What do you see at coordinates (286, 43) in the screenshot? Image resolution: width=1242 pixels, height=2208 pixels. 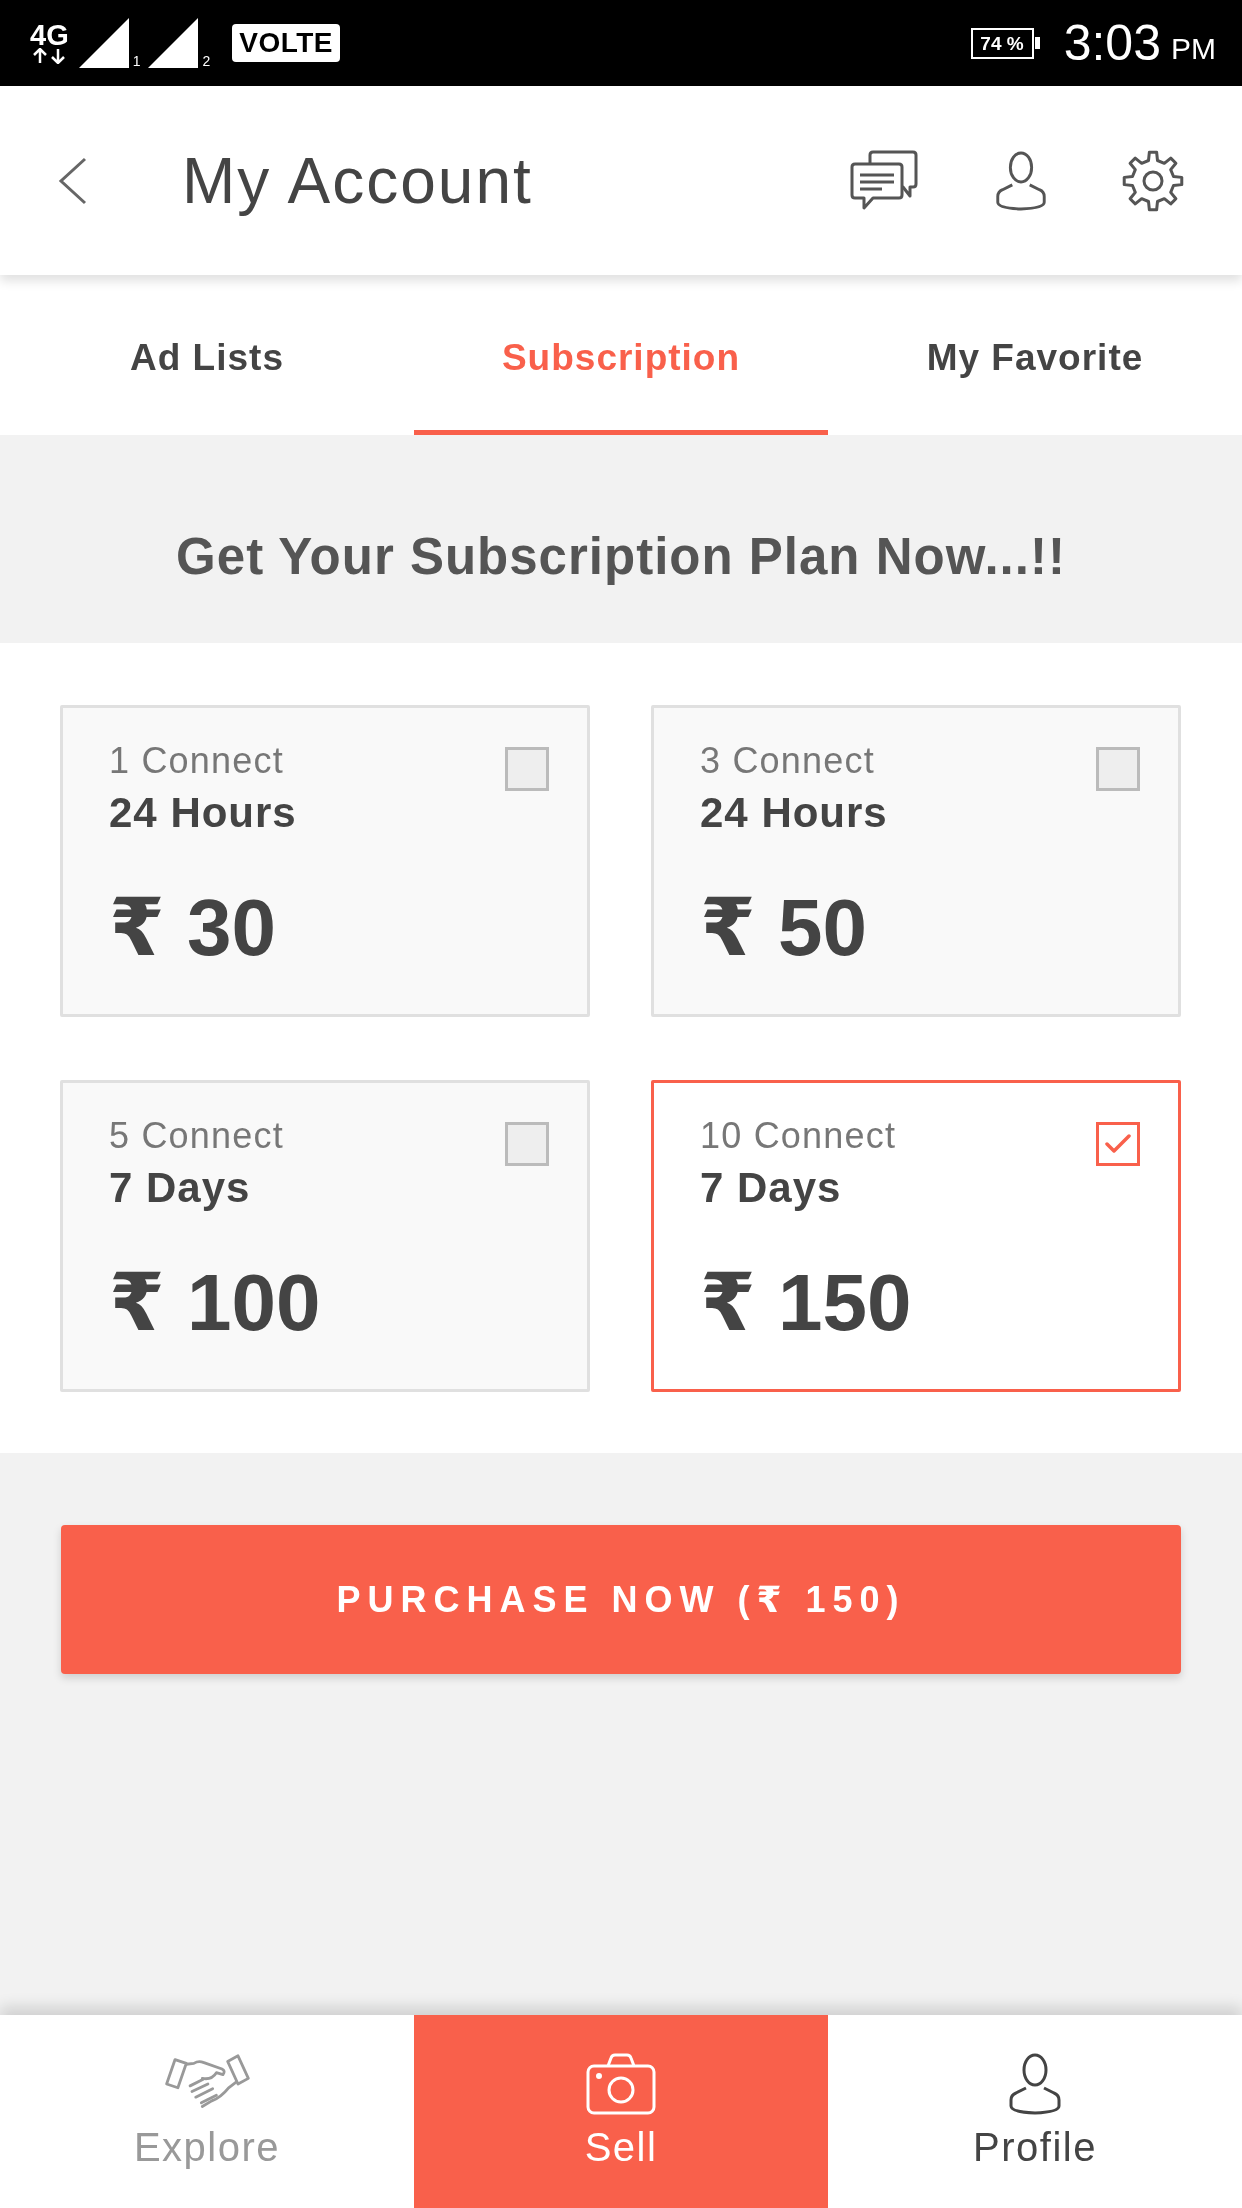 I see `volte-badge: VOLTE` at bounding box center [286, 43].